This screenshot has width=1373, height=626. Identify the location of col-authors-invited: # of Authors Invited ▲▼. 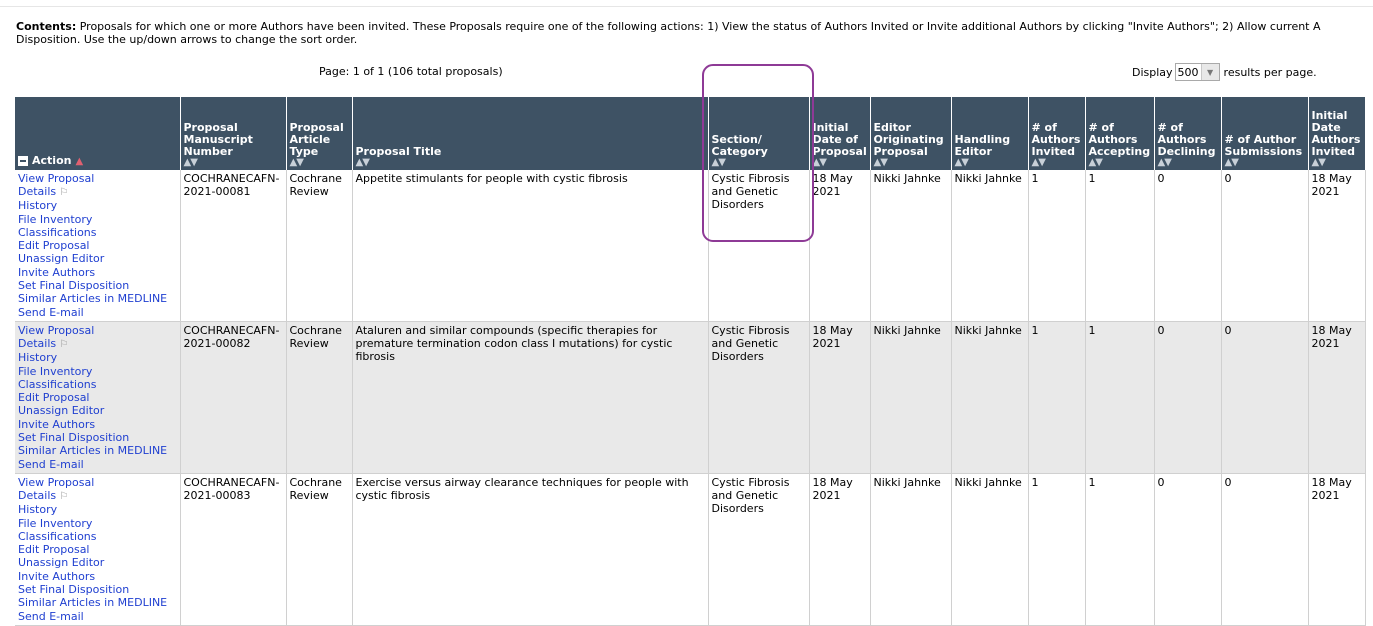
(1057, 133).